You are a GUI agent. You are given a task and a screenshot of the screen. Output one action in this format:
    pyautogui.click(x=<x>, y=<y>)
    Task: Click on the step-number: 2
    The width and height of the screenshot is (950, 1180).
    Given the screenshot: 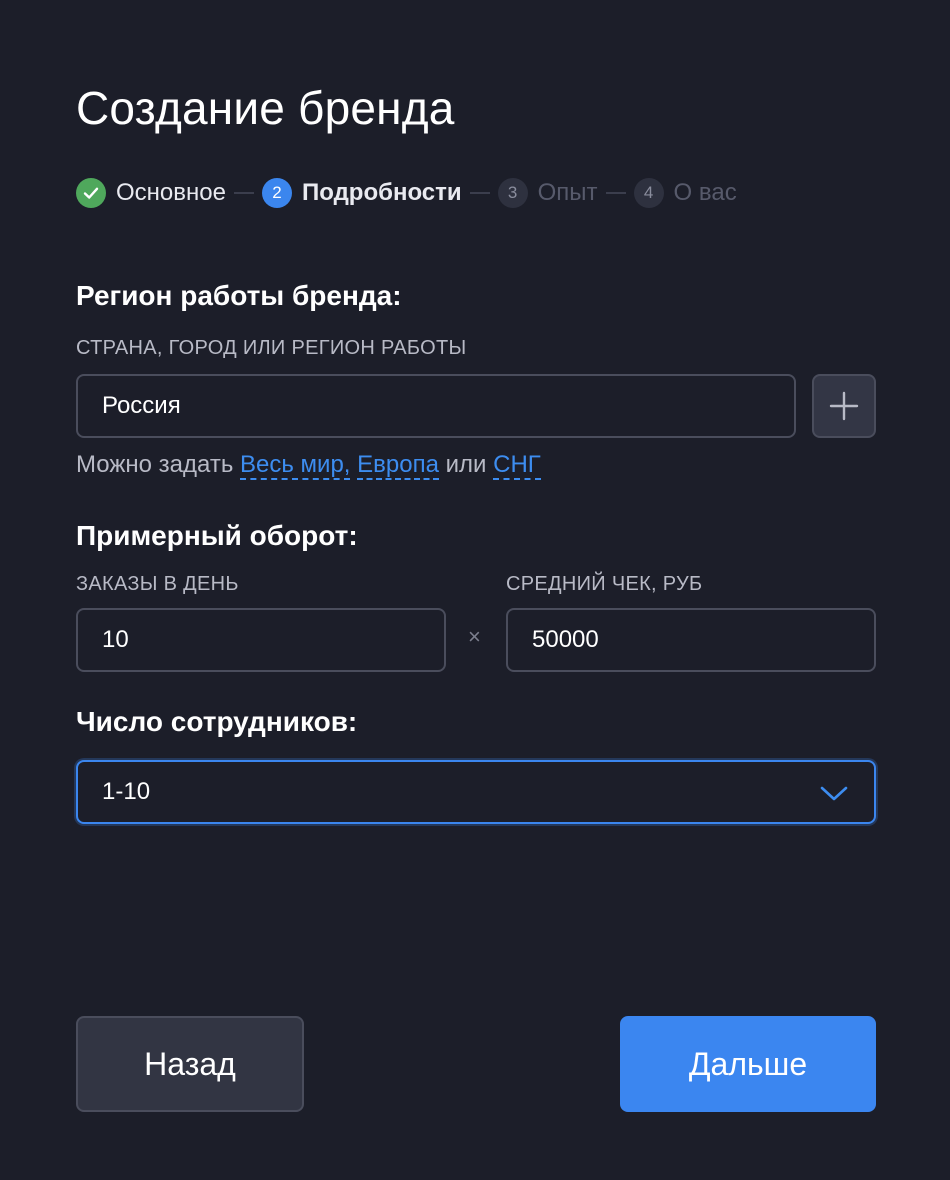 What is the action you would take?
    pyautogui.click(x=276, y=193)
    